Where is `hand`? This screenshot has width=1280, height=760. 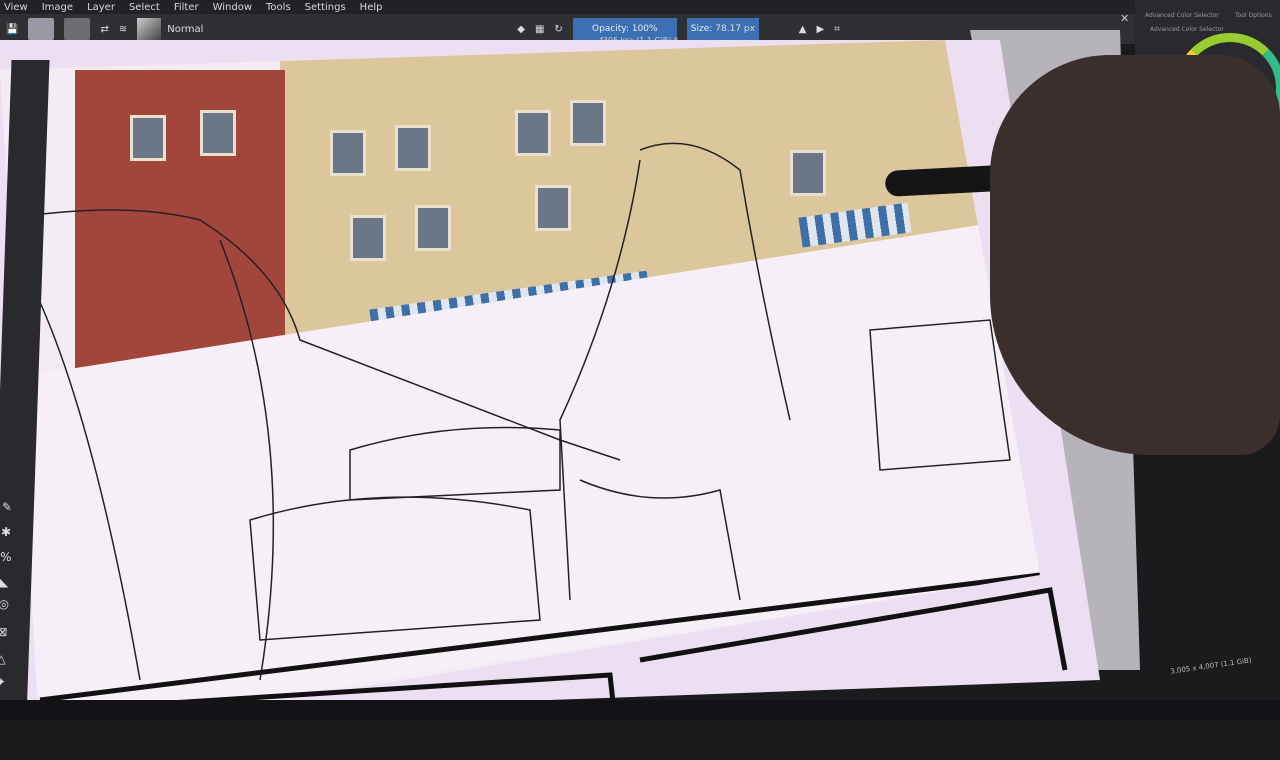
hand is located at coordinates (1135, 255).